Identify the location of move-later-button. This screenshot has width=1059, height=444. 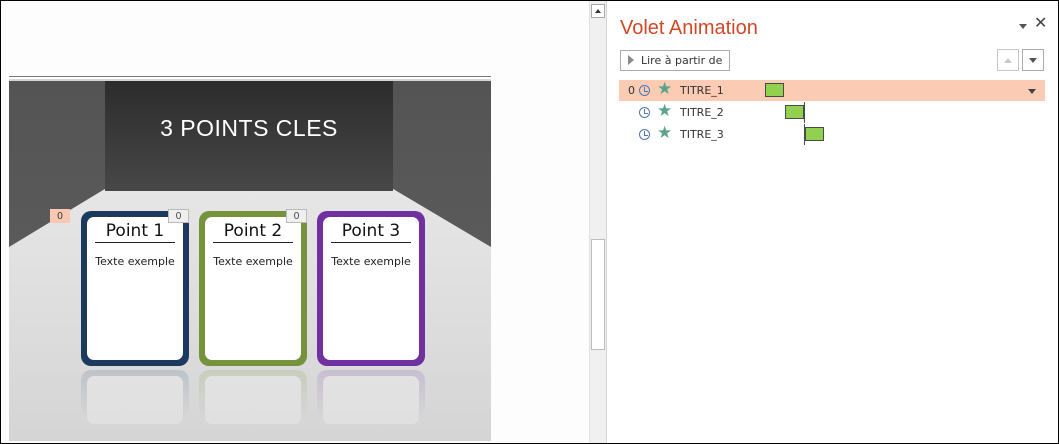
(1033, 60).